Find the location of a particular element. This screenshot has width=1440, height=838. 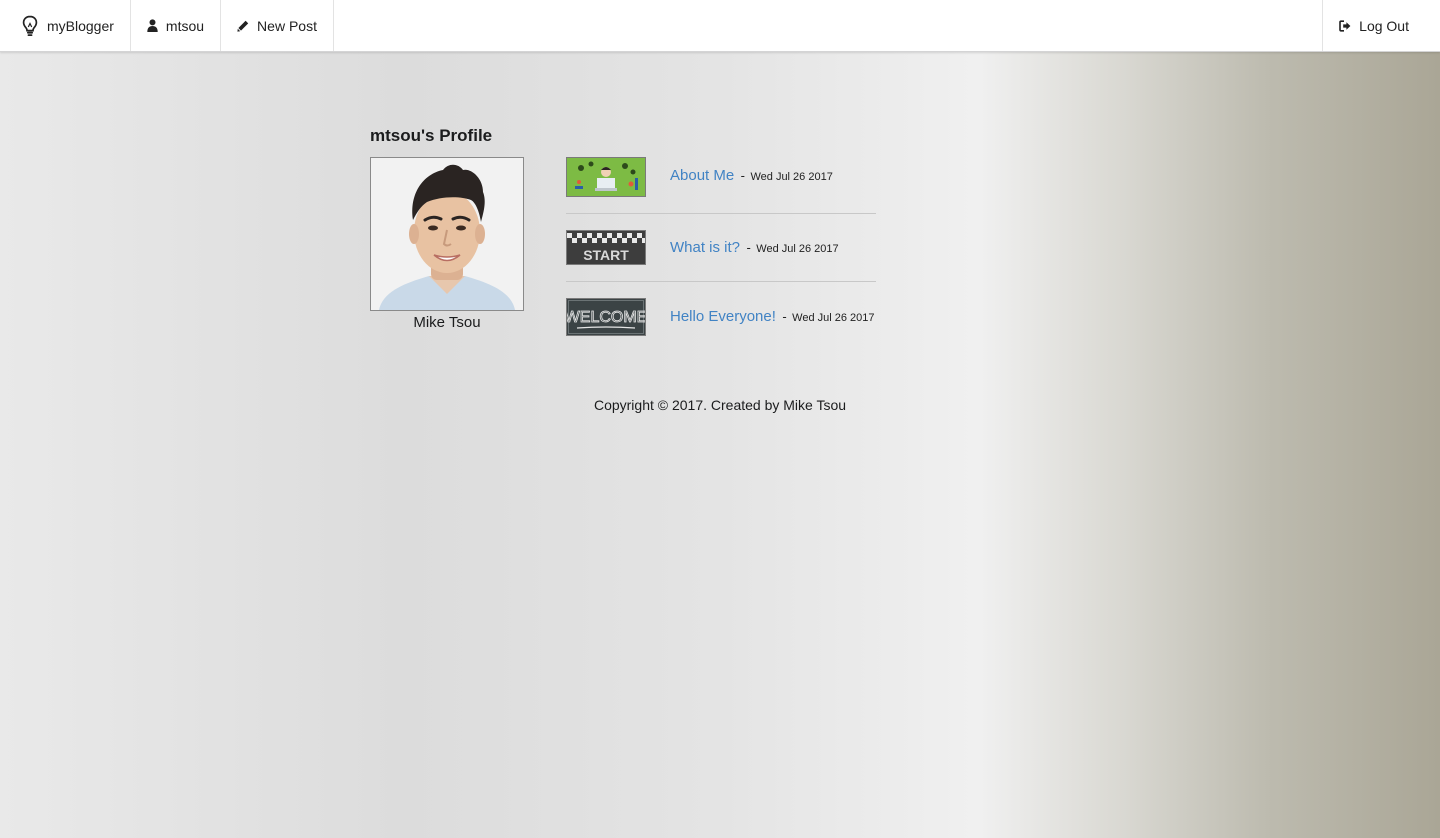

nav-new-post: New Post is located at coordinates (277, 25).